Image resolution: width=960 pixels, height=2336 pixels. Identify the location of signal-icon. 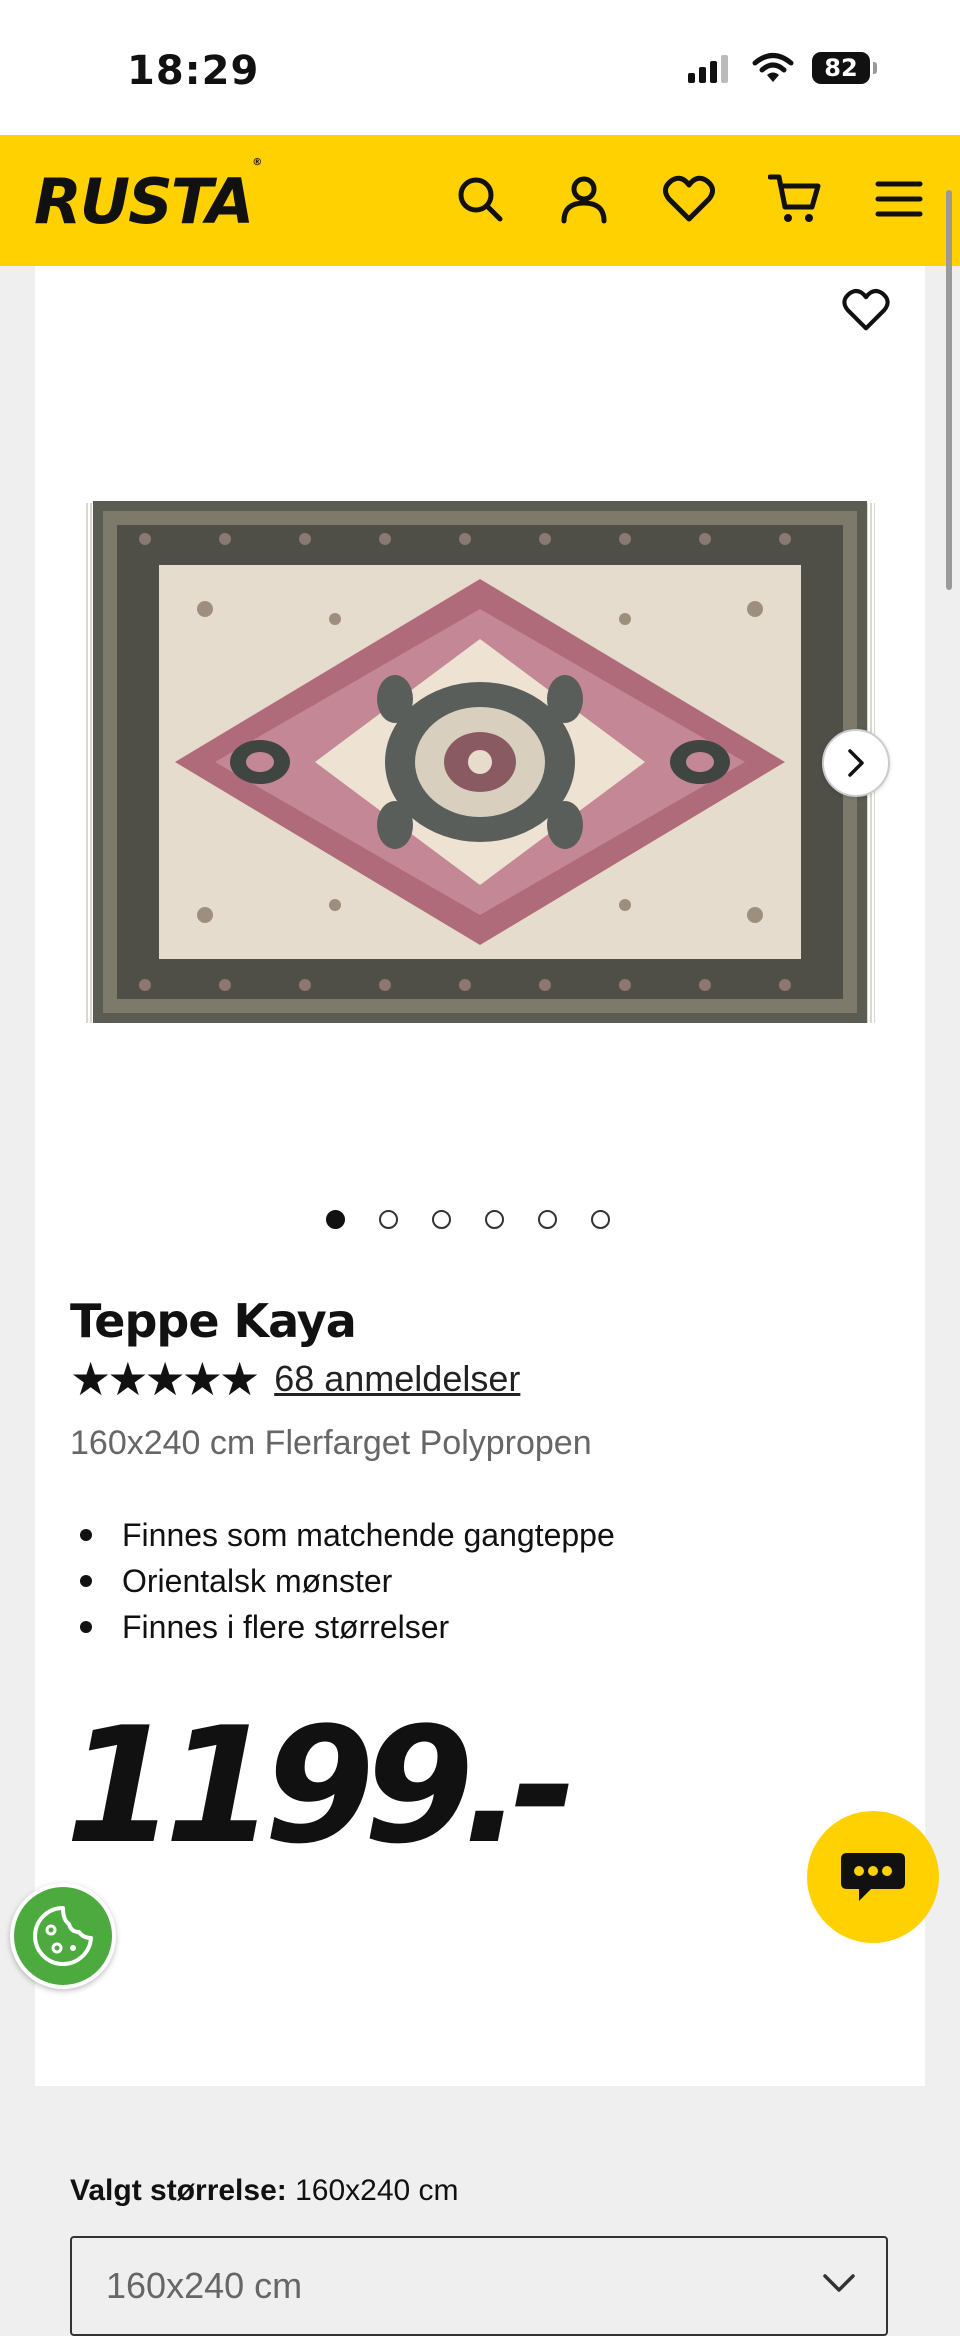
(708, 69).